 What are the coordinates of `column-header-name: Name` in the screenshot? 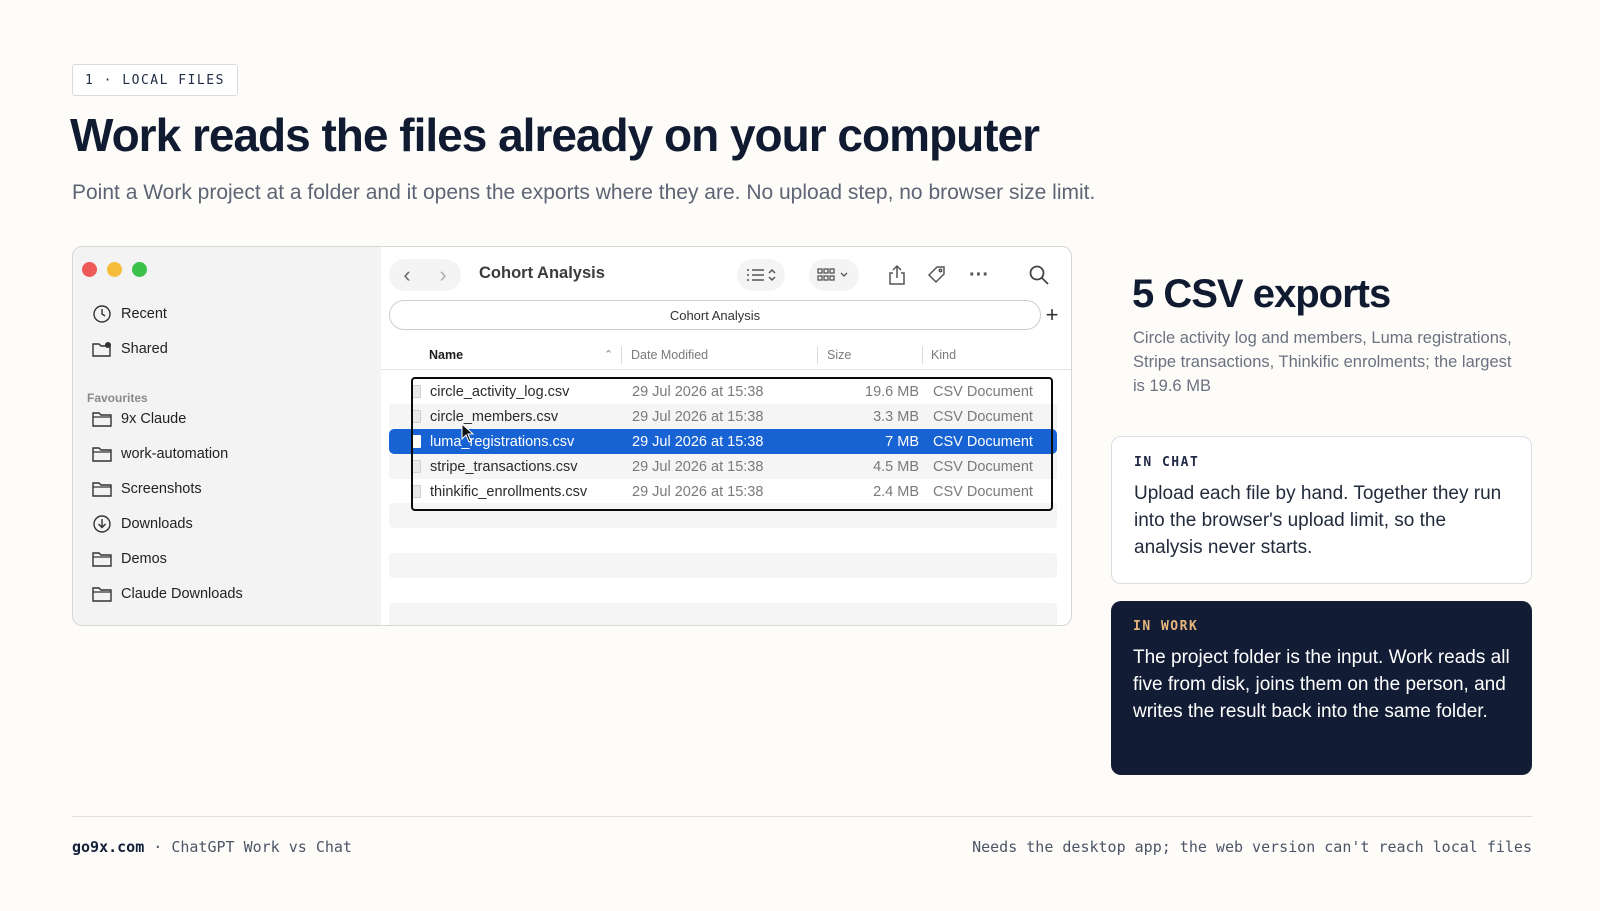 It's located at (446, 355).